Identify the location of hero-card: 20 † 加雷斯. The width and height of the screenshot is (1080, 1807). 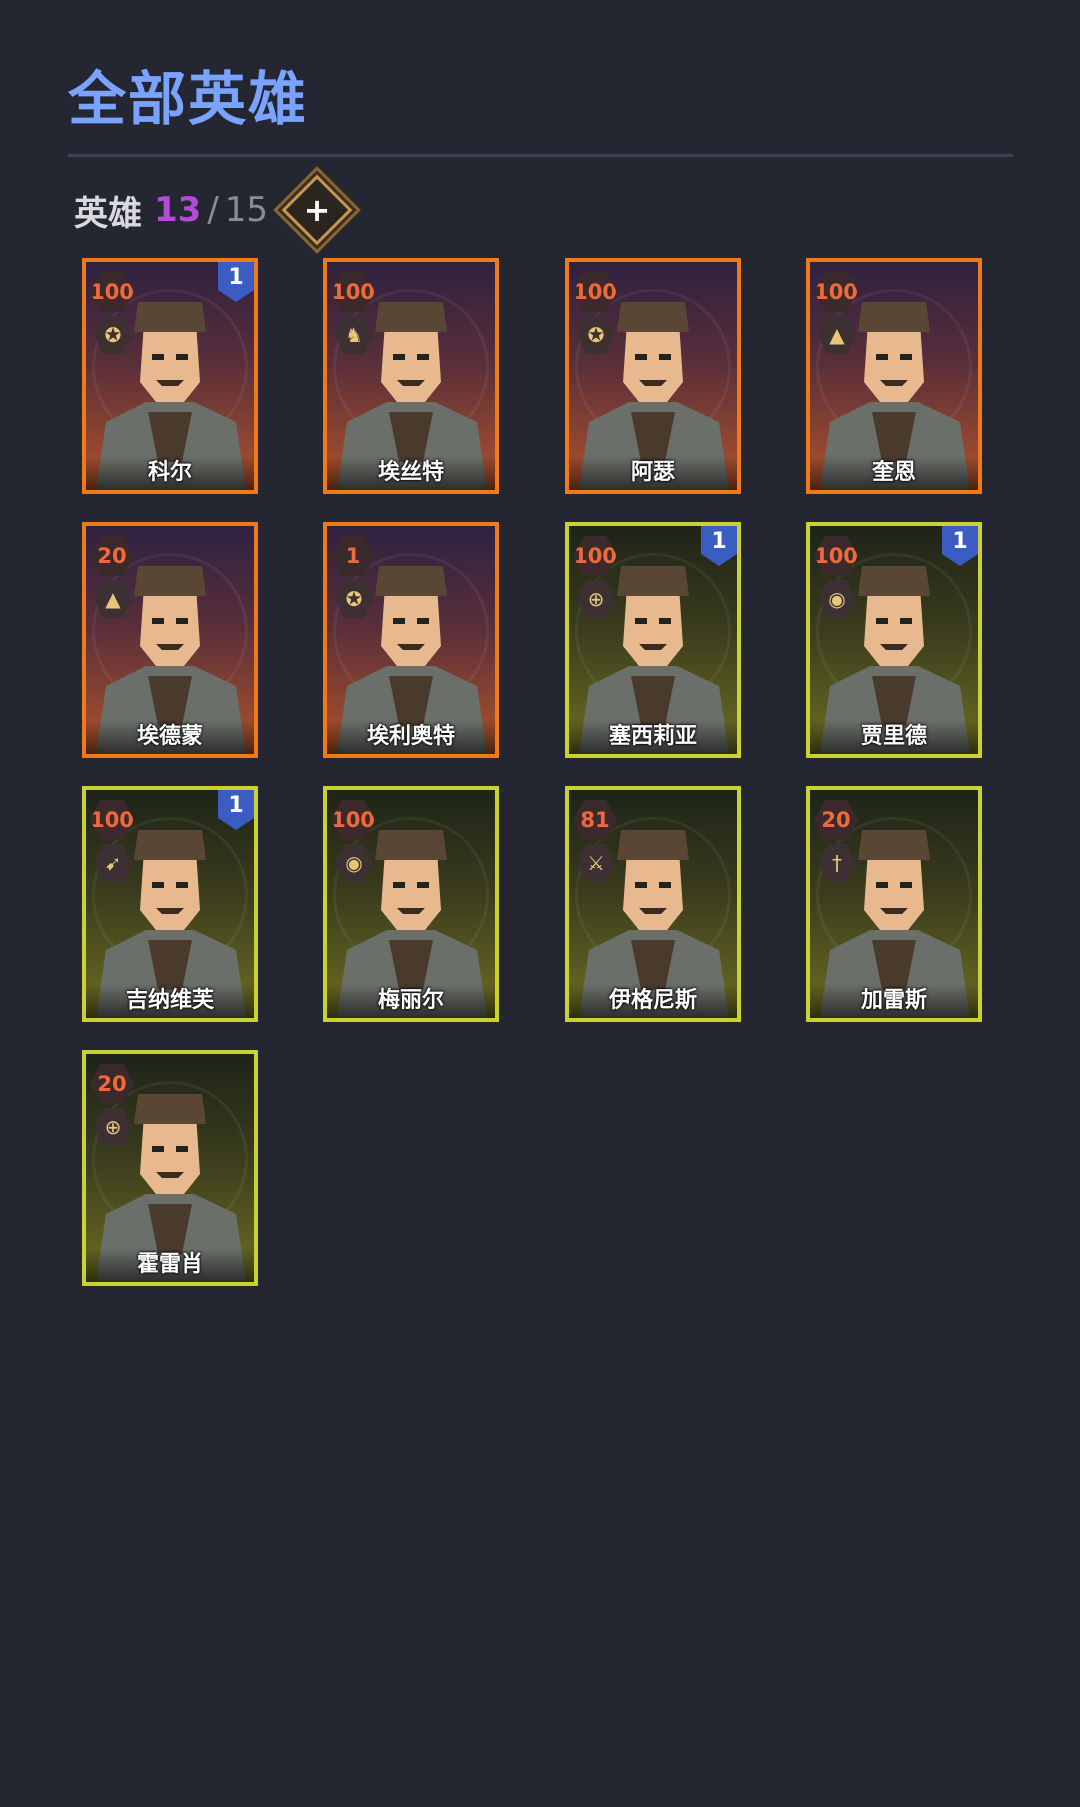
(894, 904).